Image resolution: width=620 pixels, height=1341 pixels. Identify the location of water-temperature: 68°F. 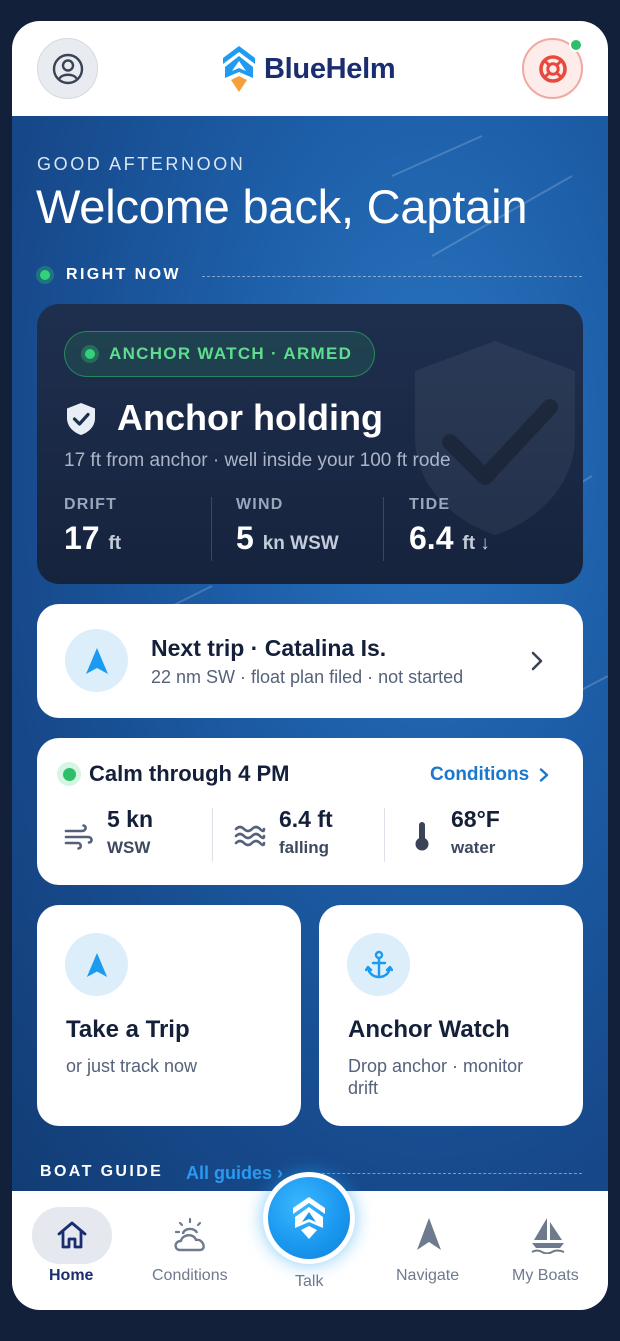
(475, 819).